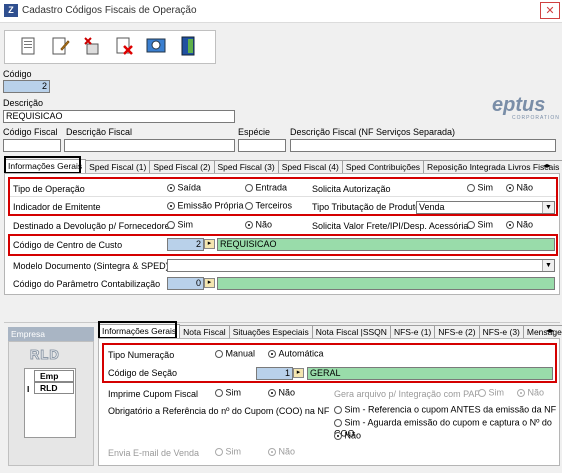  What do you see at coordinates (228, 451) in the screenshot?
I see `radio-email-sim: Sim` at bounding box center [228, 451].